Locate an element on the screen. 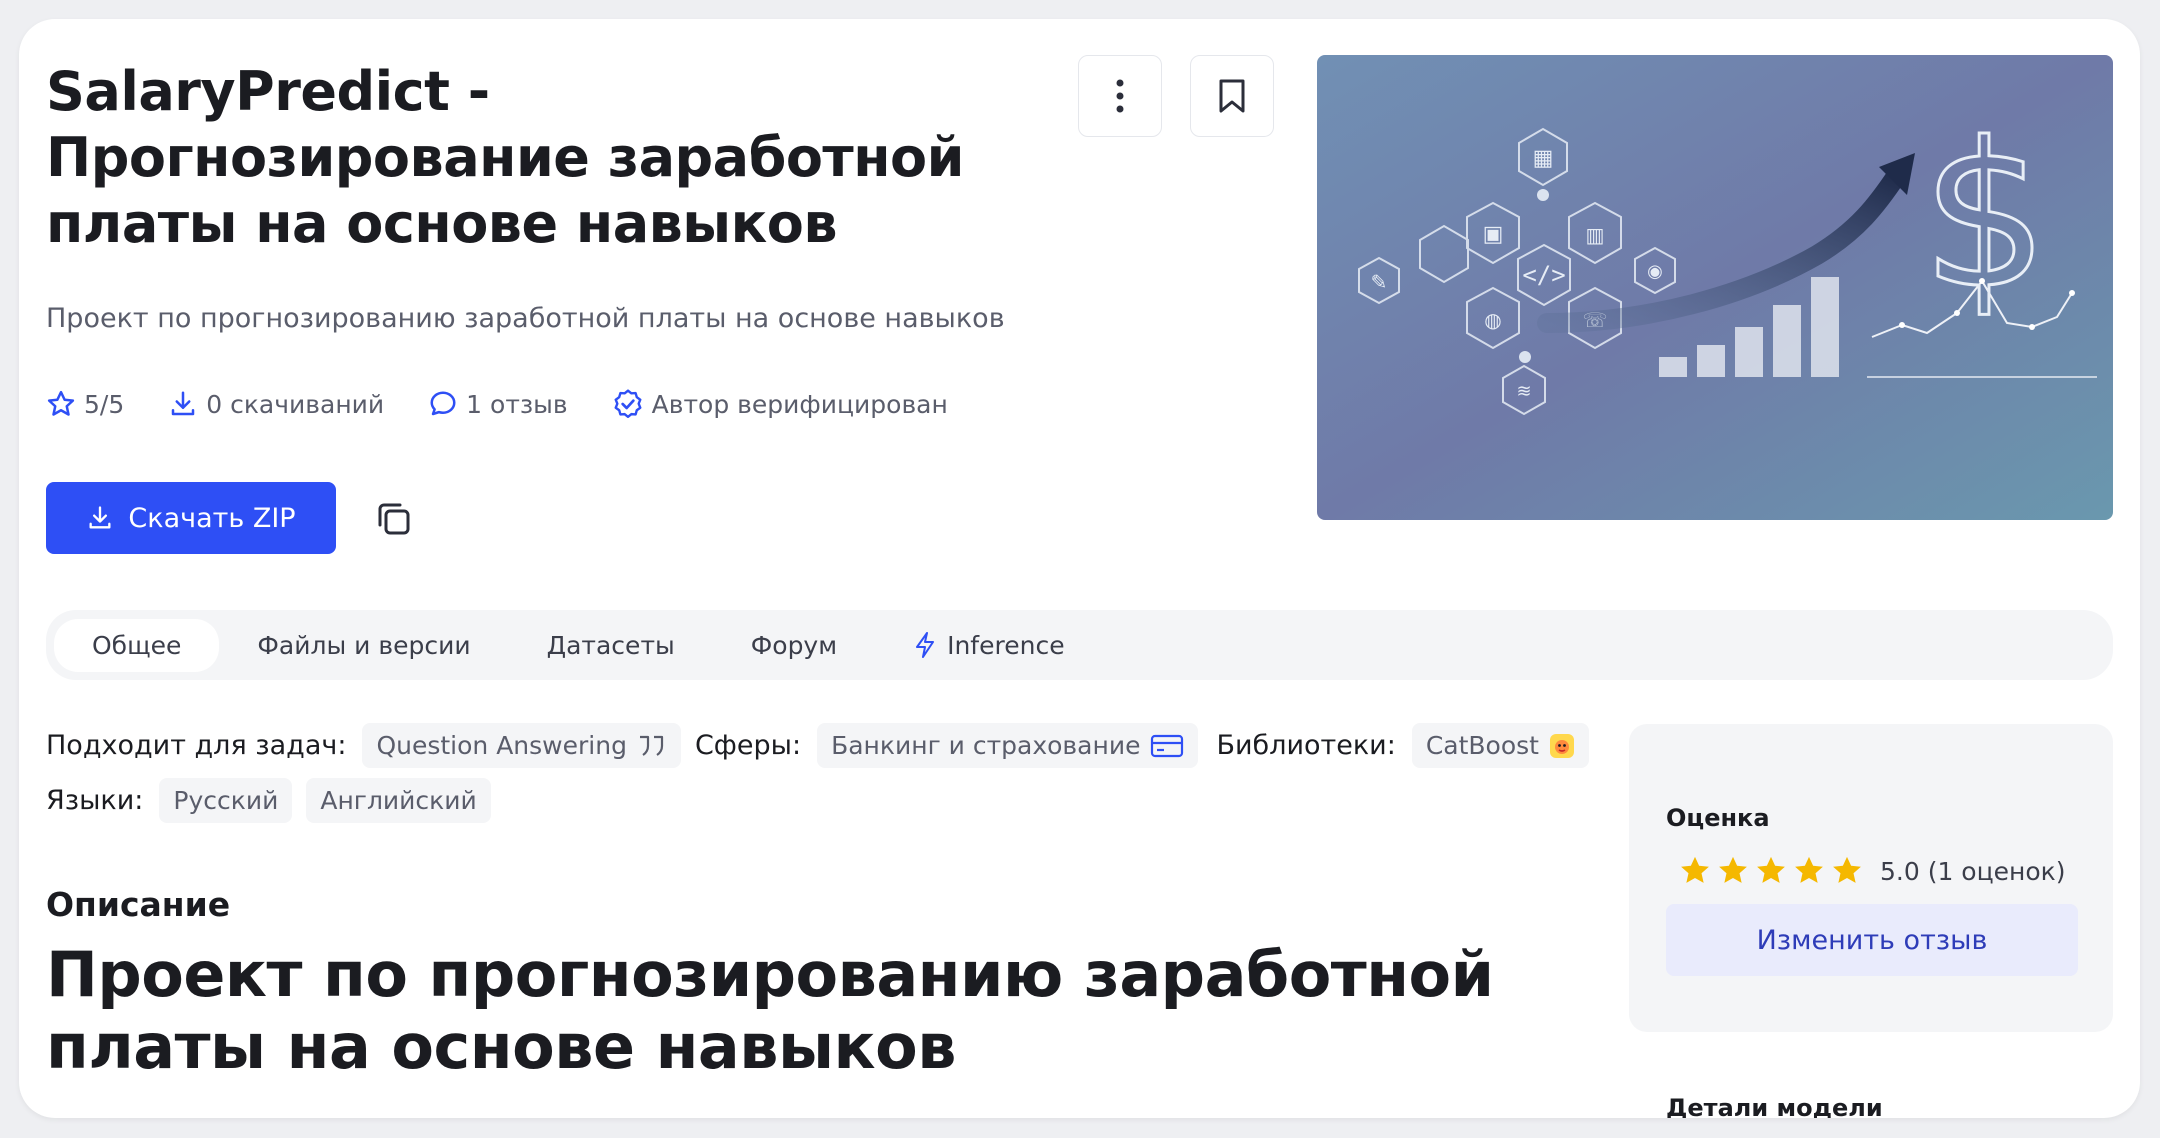  languages-label: Языки: is located at coordinates (95, 800).